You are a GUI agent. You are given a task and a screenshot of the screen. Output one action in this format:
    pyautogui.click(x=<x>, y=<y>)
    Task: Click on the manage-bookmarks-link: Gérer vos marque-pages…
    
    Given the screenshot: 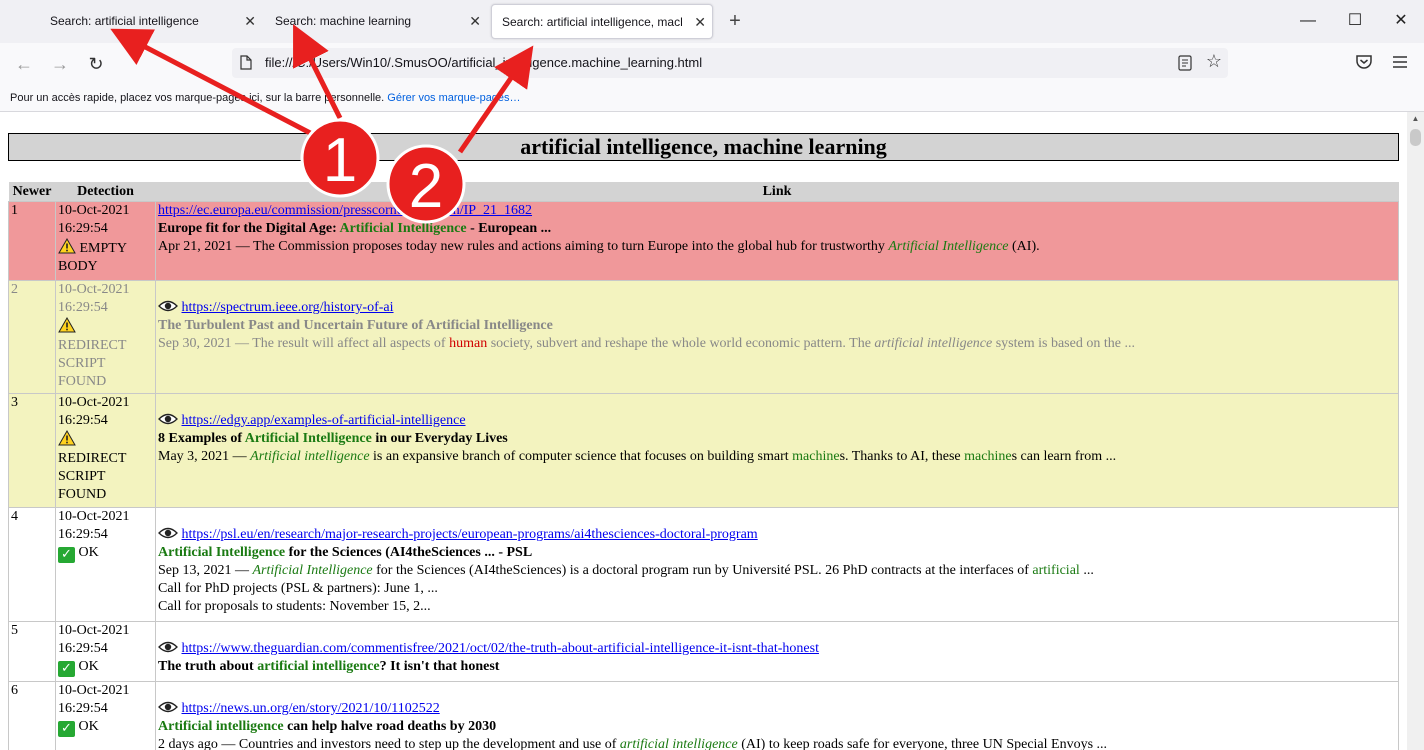 What is the action you would take?
    pyautogui.click(x=453, y=98)
    